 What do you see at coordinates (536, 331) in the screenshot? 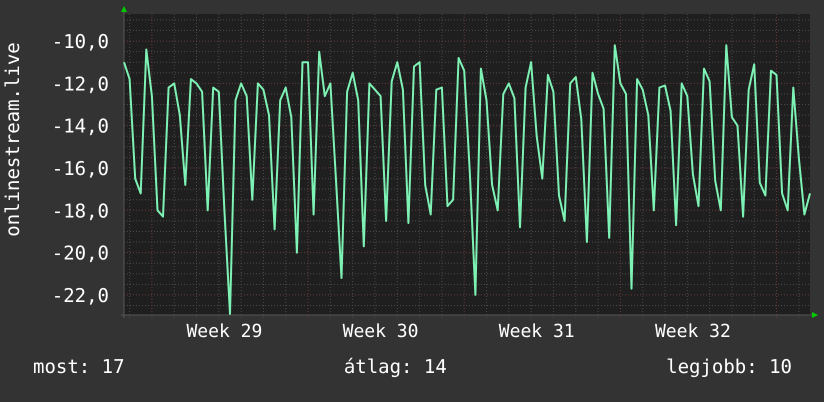
I see `axis-tick-label: Week 31` at bounding box center [536, 331].